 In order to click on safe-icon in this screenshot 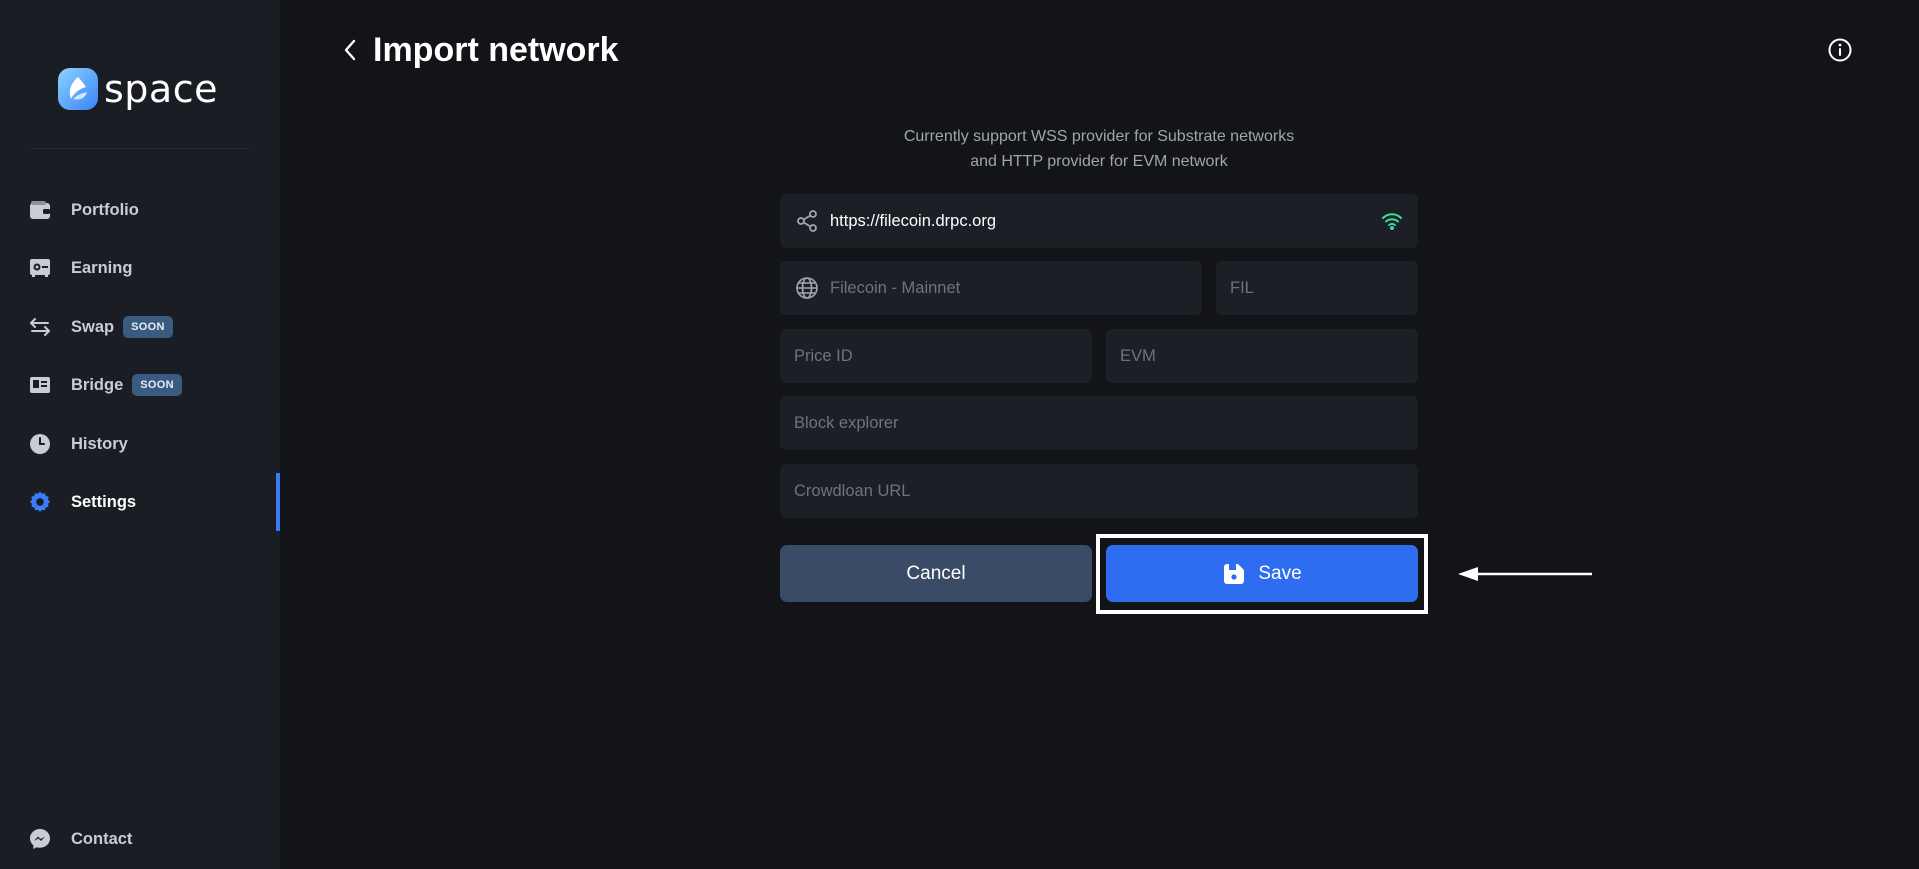, I will do `click(40, 268)`.